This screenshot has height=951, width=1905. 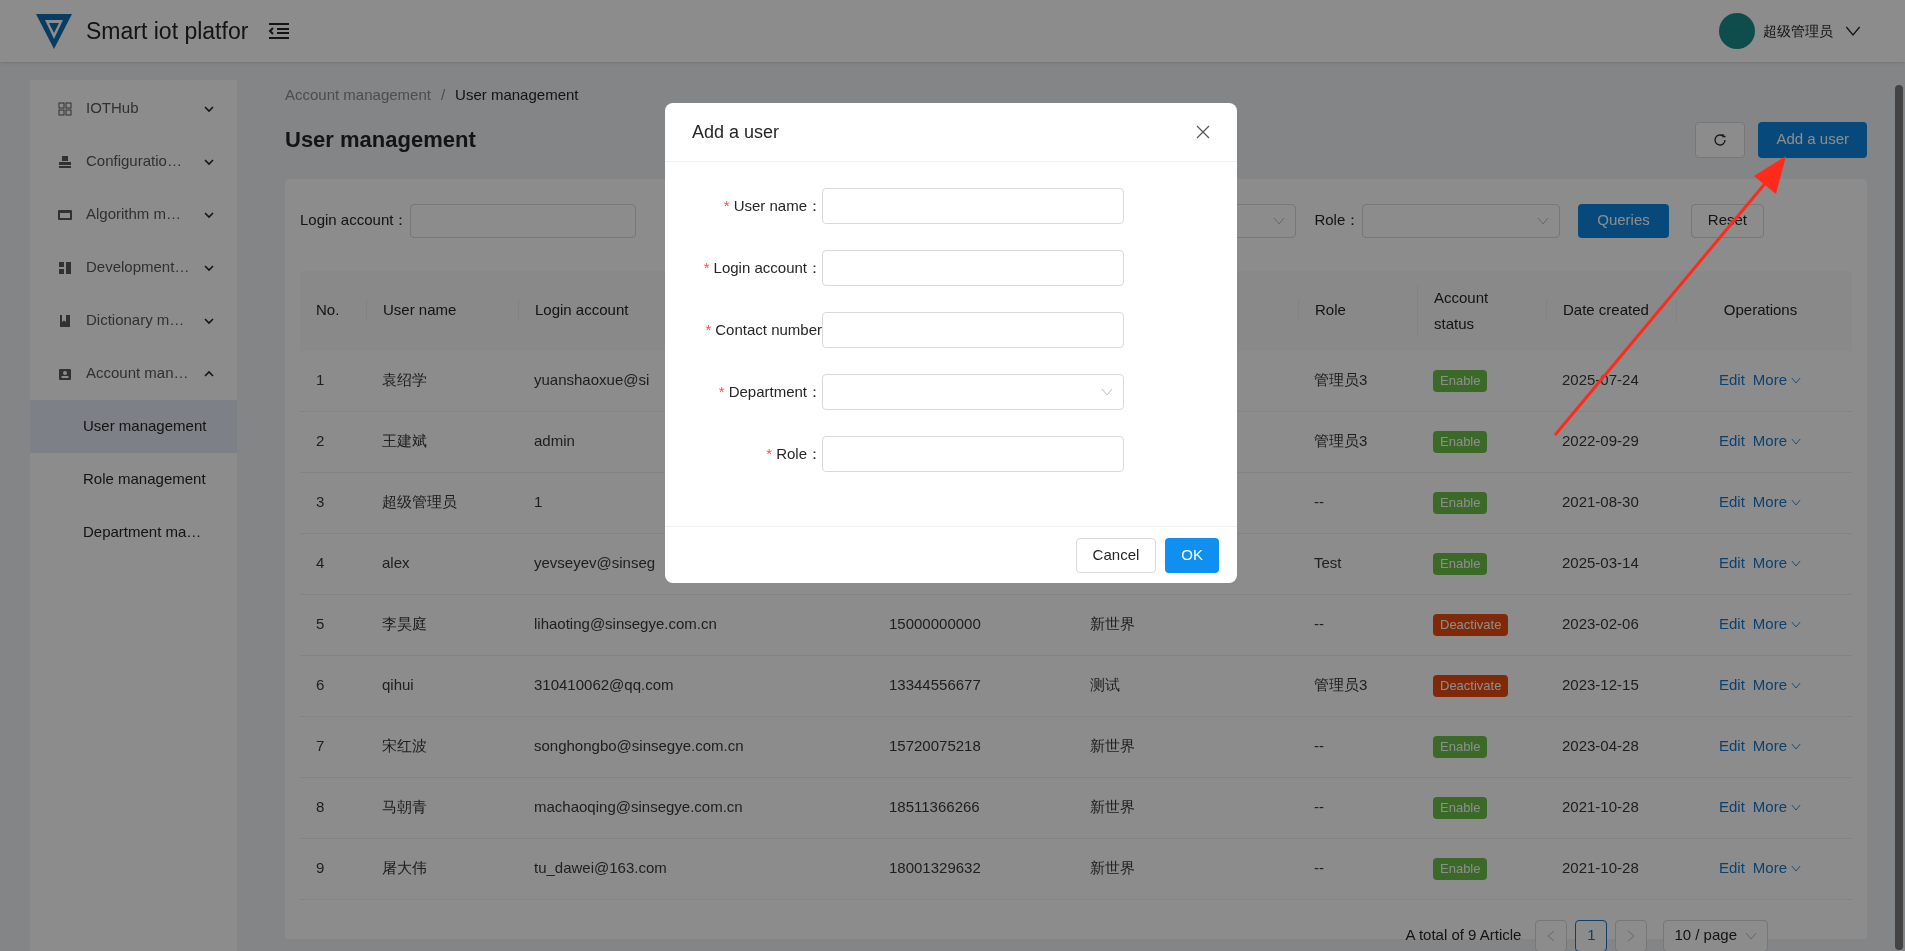 I want to click on sidebar-item: IOTHub, so click(x=133, y=108).